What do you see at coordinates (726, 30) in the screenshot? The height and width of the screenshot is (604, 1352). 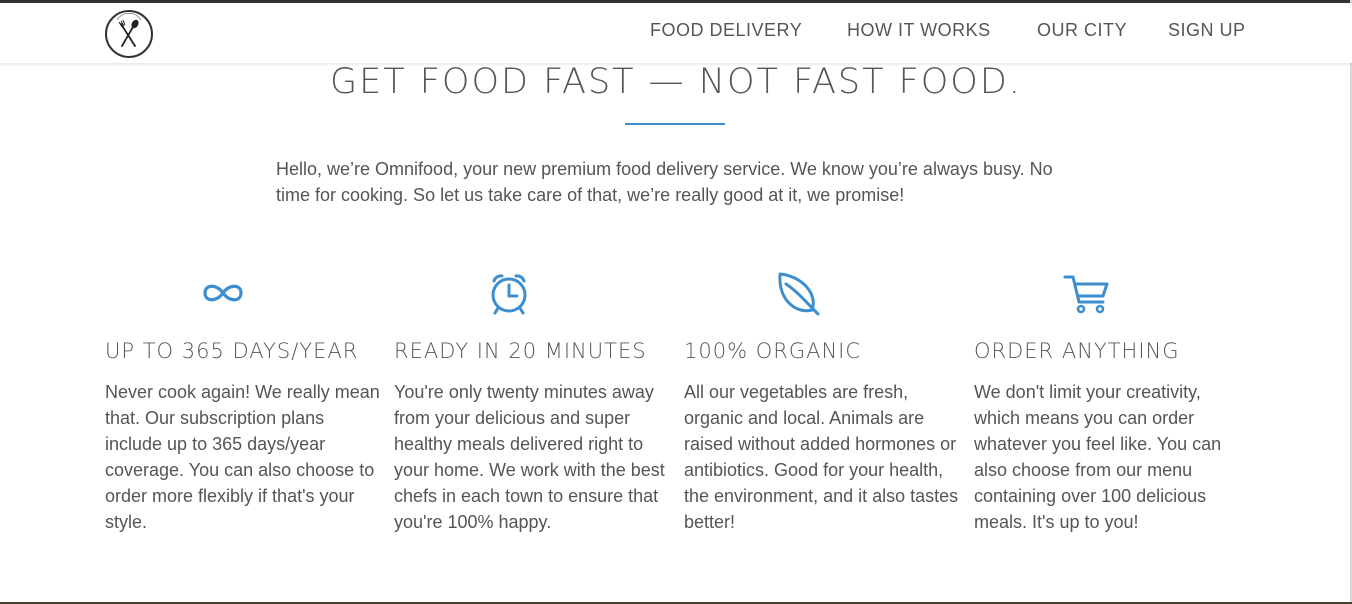 I see `nav-food-delivery: FOOD DELIVERY` at bounding box center [726, 30].